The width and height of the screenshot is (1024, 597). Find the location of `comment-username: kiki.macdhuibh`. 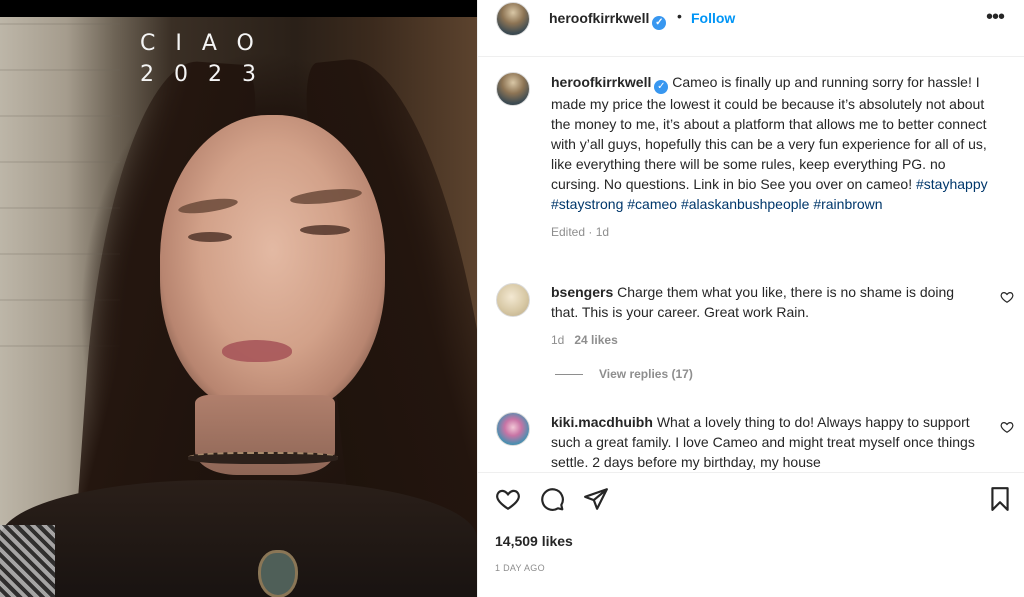

comment-username: kiki.macdhuibh is located at coordinates (602, 422).